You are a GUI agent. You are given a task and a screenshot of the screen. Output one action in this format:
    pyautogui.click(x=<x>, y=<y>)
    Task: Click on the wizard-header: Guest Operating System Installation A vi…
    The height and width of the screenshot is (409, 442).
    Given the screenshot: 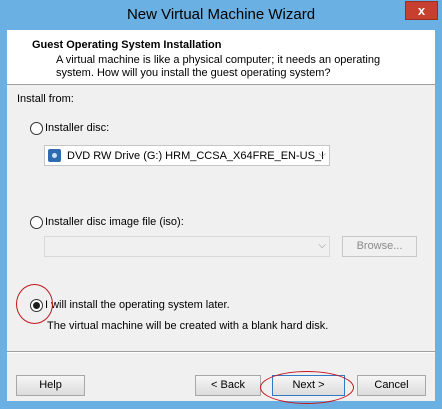 What is the action you would take?
    pyautogui.click(x=221, y=57)
    